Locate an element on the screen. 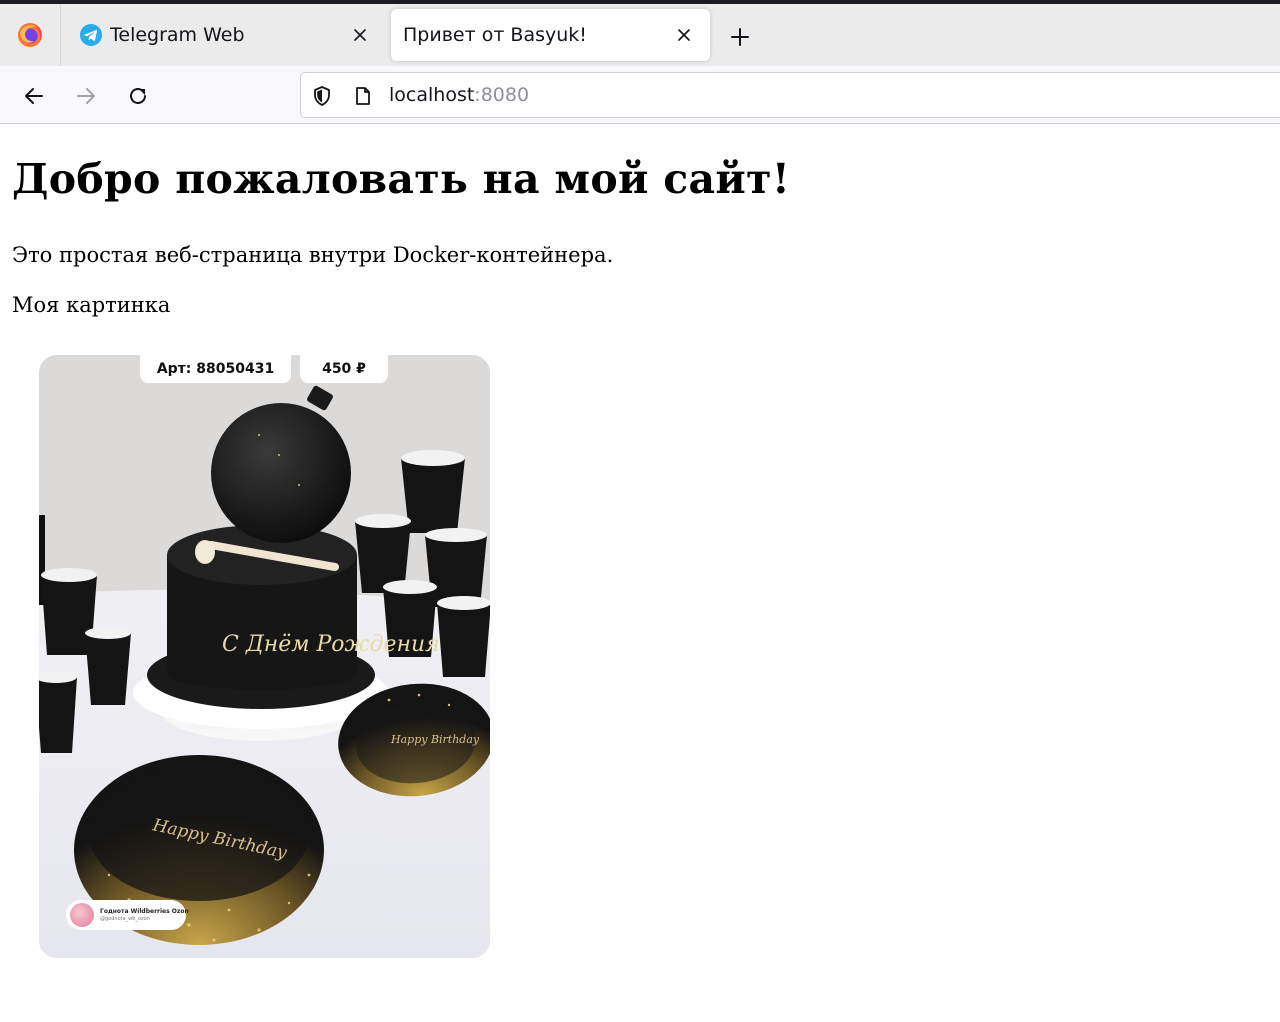  cake-topper-text: С Днём Рождения is located at coordinates (331, 644).